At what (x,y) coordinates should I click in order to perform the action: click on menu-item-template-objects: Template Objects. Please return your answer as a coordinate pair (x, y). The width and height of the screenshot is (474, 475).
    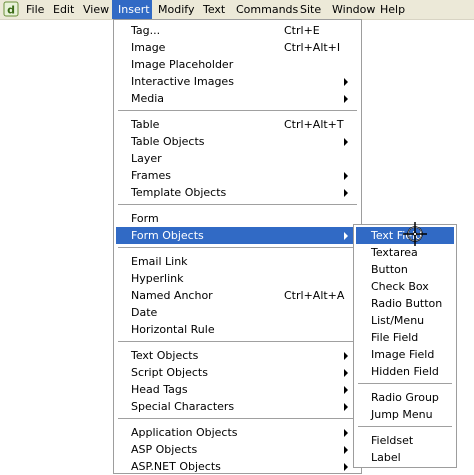
    Looking at the image, I should click on (237, 192).